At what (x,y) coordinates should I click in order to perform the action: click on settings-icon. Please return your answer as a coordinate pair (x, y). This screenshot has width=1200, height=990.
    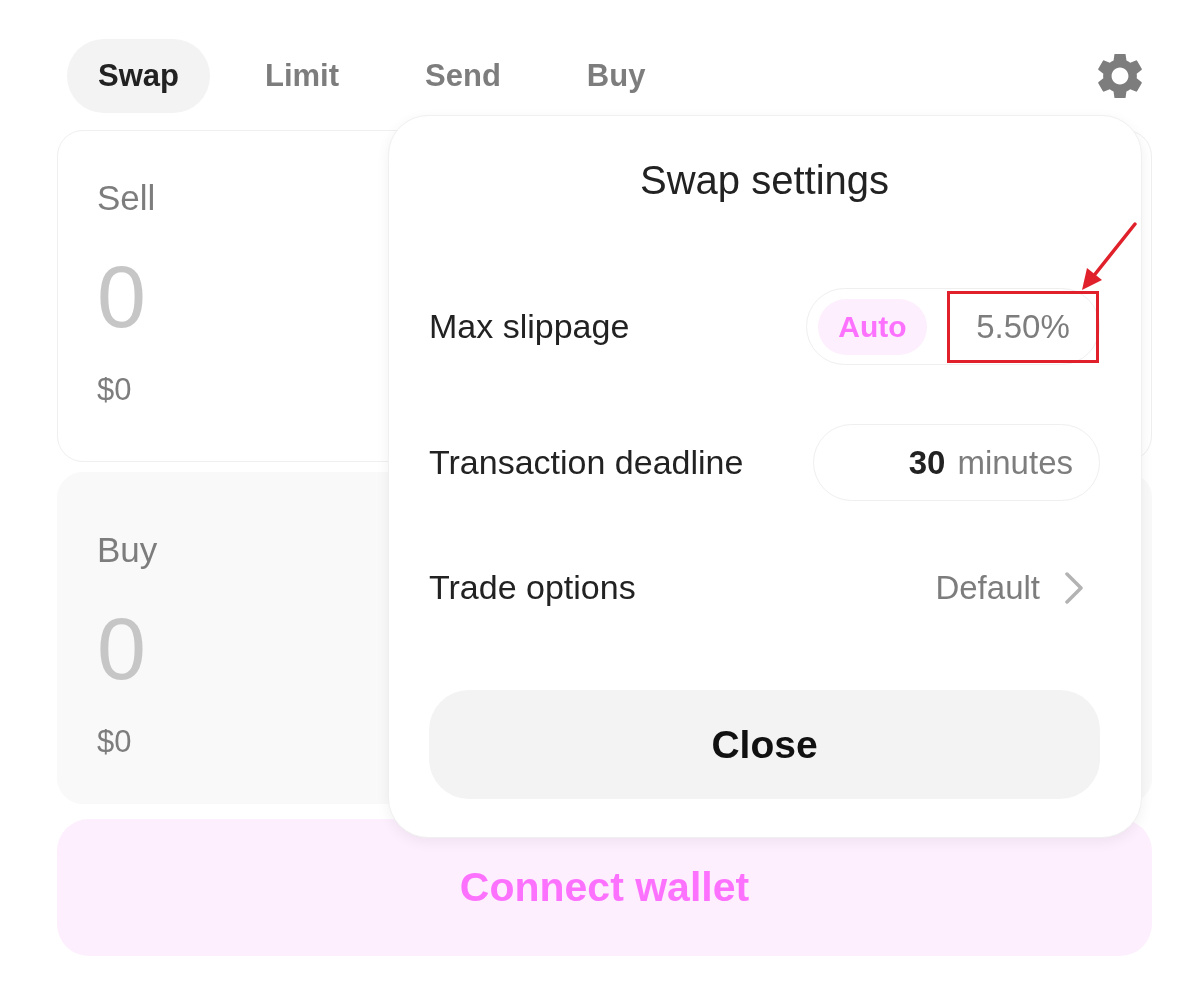
    Looking at the image, I should click on (1120, 76).